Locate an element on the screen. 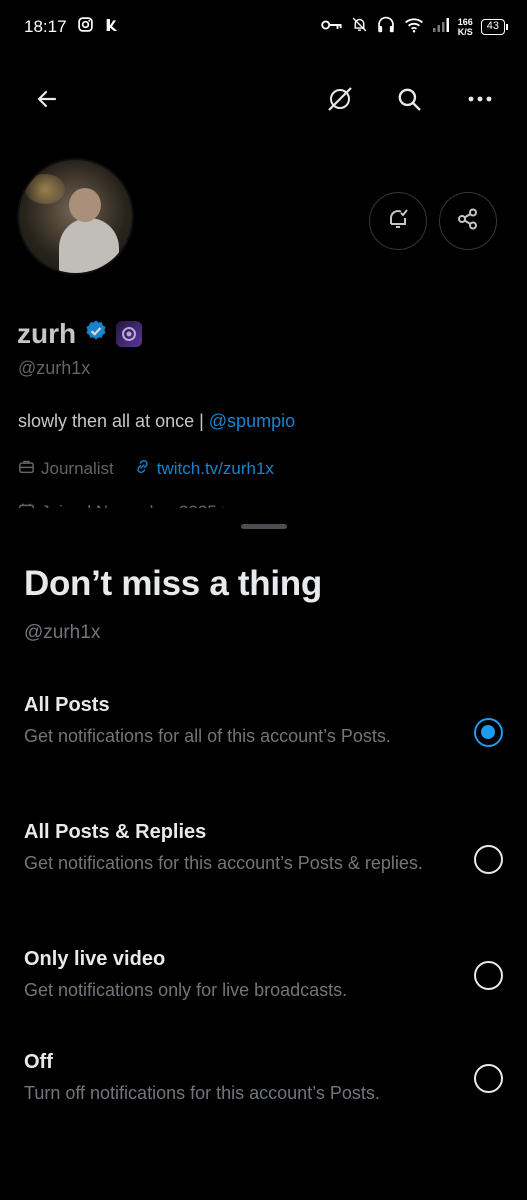  net-speed: 166 K/S is located at coordinates (465, 27).